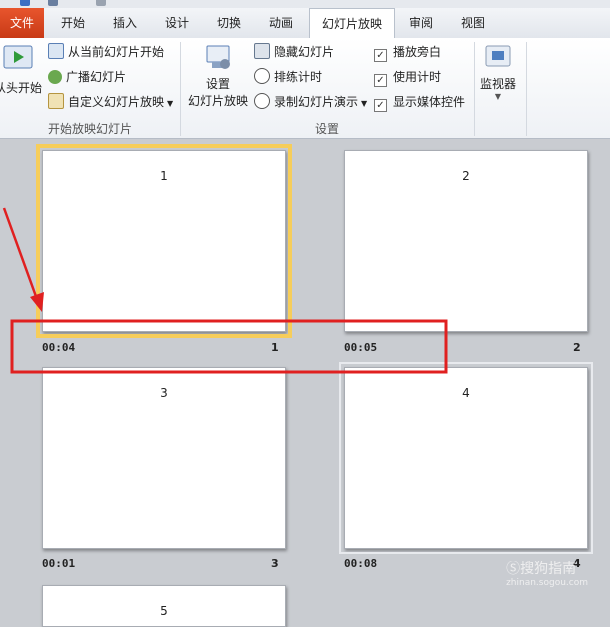 Image resolution: width=610 pixels, height=627 pixels. I want to click on annotation-arrow-line, so click(21, 255).